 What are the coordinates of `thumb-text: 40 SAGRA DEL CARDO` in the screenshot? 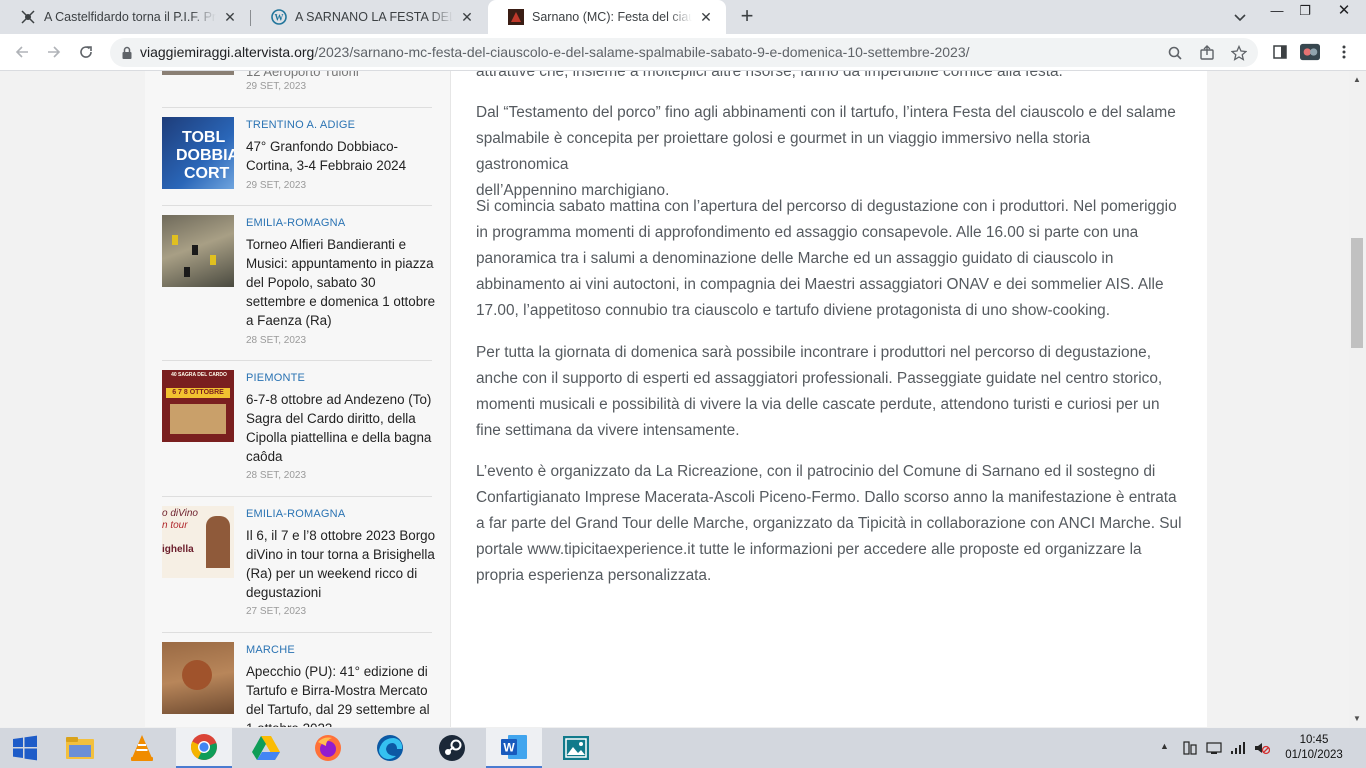 It's located at (199, 375).